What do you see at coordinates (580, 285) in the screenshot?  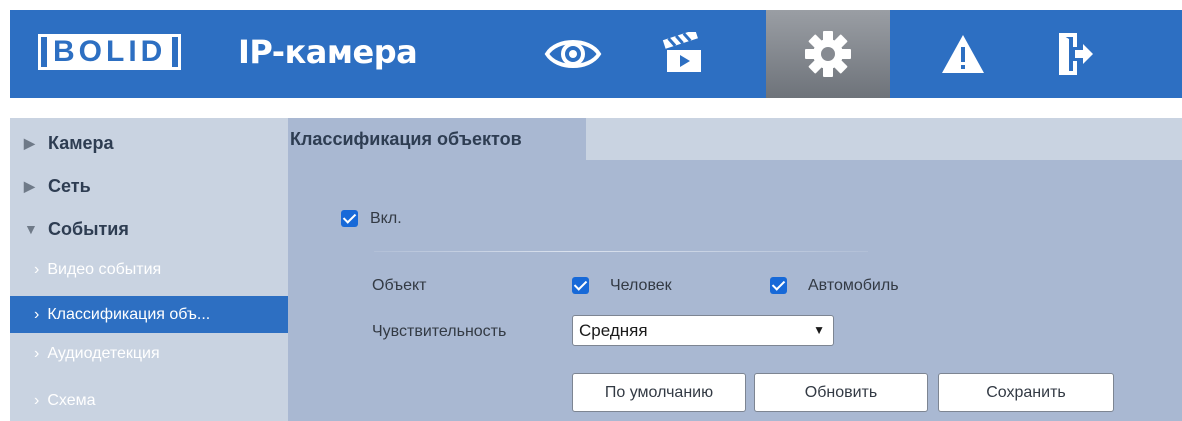 I see `human-checkbox` at bounding box center [580, 285].